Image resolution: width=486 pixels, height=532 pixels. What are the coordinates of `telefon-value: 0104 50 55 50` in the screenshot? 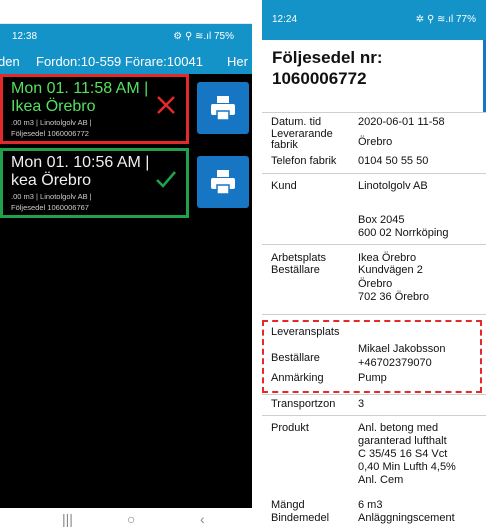 It's located at (393, 161).